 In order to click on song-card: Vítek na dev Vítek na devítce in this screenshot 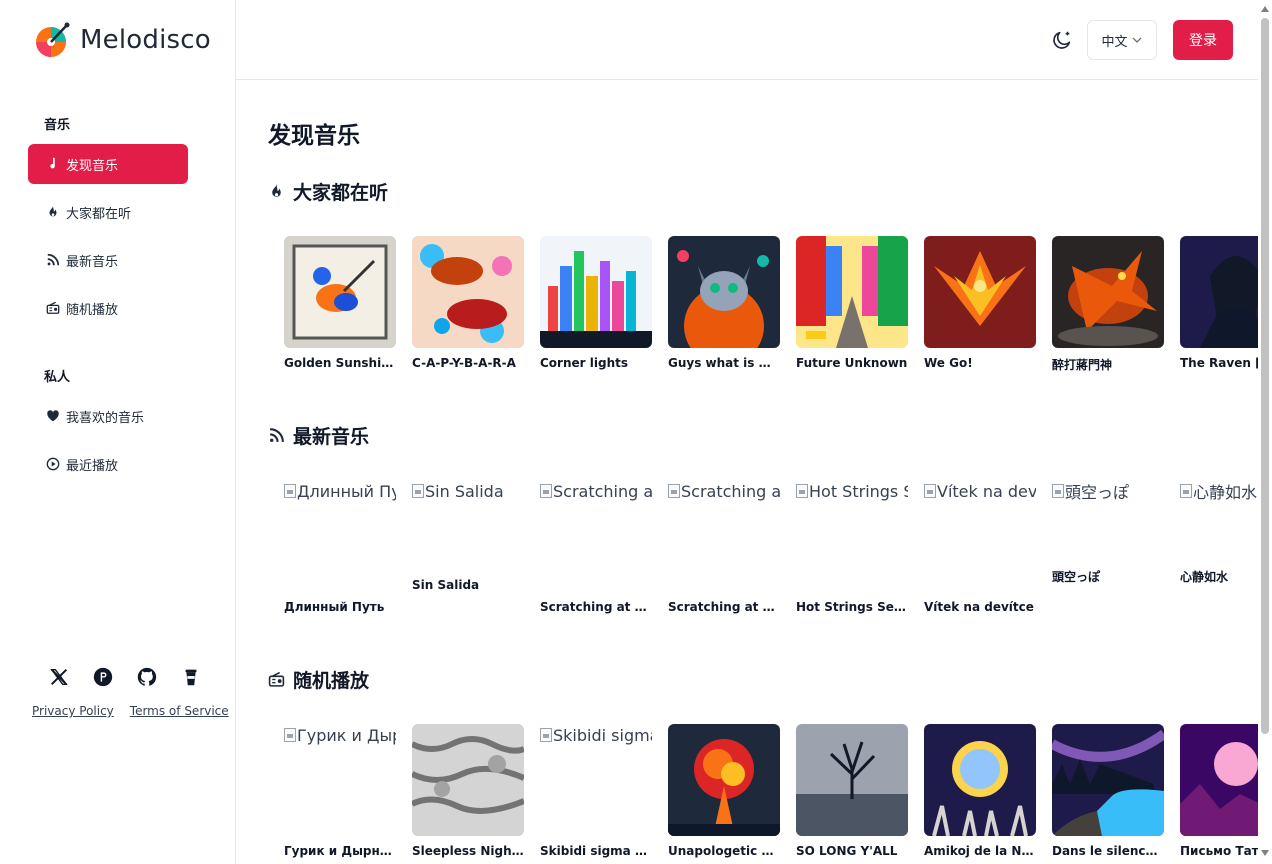, I will do `click(980, 547)`.